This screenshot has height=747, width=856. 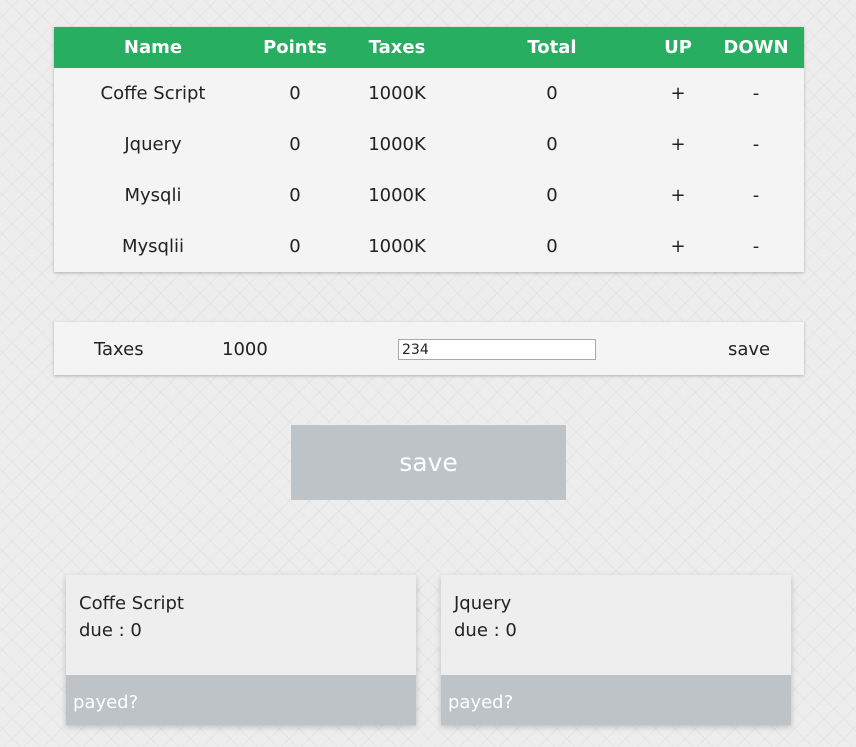 I want to click on taxes-input, so click(x=497, y=349).